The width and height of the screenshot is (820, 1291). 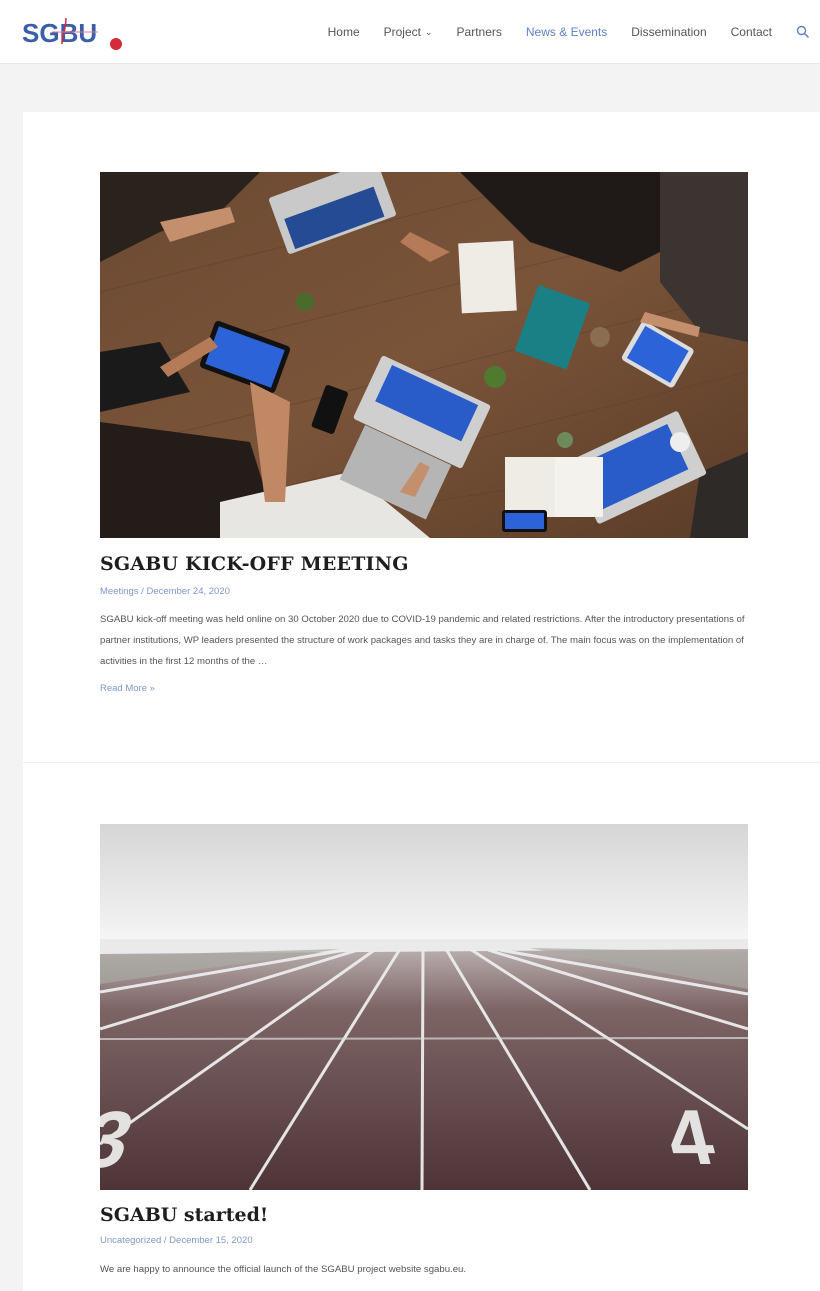 I want to click on nav-item-home: Home, so click(x=344, y=32).